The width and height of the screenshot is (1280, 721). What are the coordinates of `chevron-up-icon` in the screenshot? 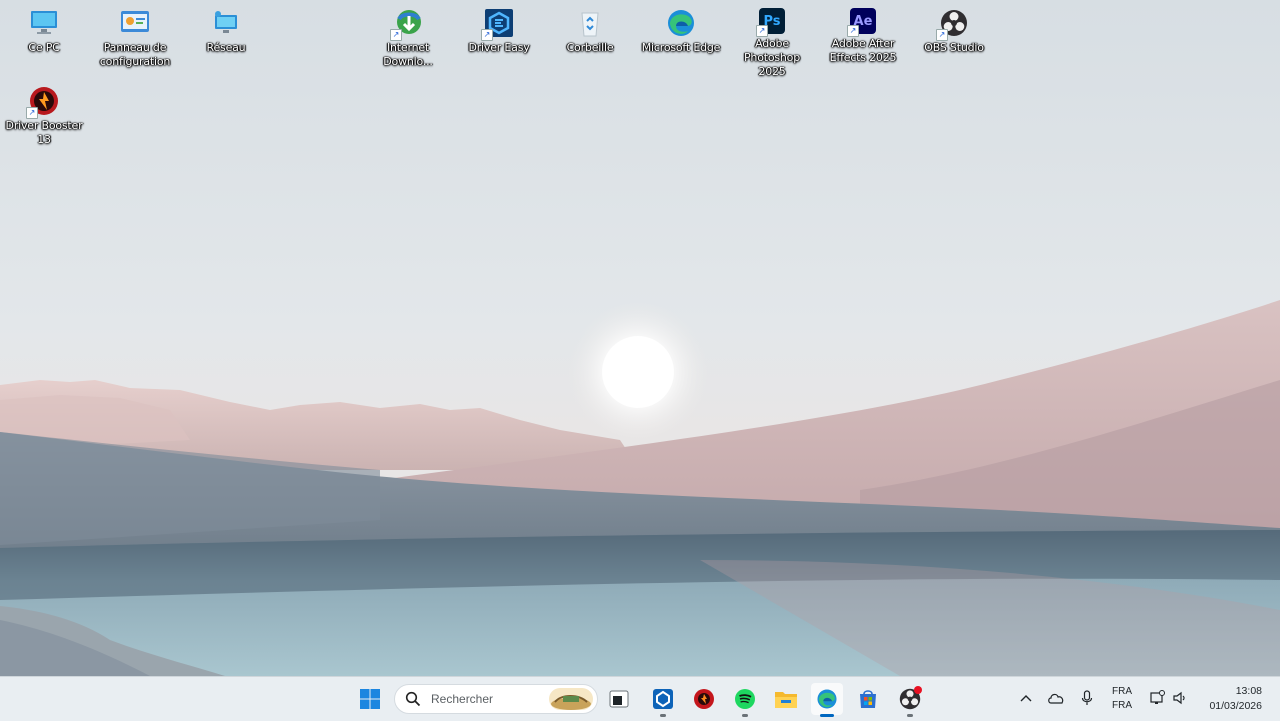 It's located at (1026, 698).